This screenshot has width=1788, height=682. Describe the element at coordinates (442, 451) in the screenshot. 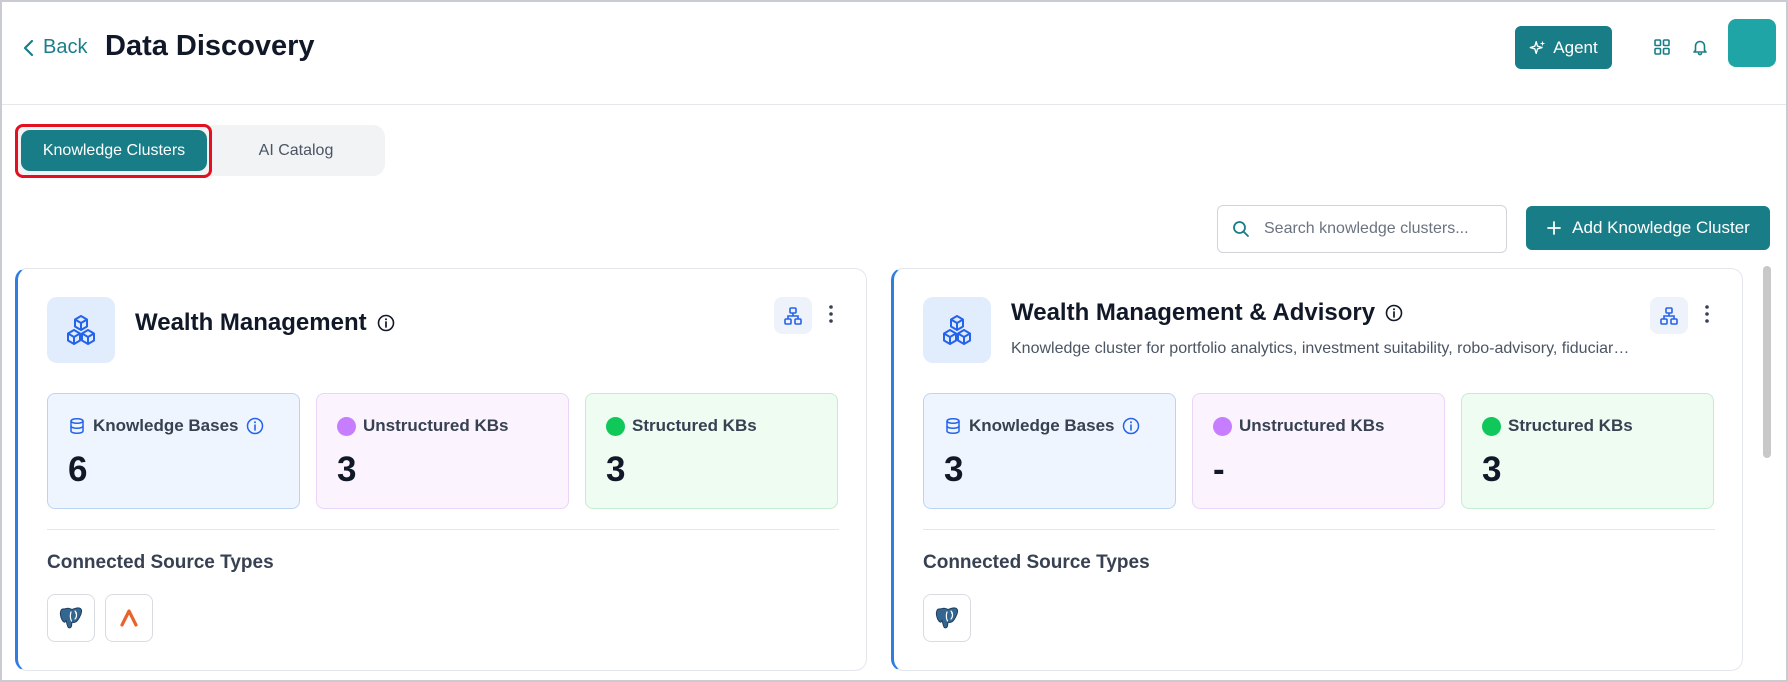

I see `stat-unstructured-kbs: Unstructured KBs 3` at that location.